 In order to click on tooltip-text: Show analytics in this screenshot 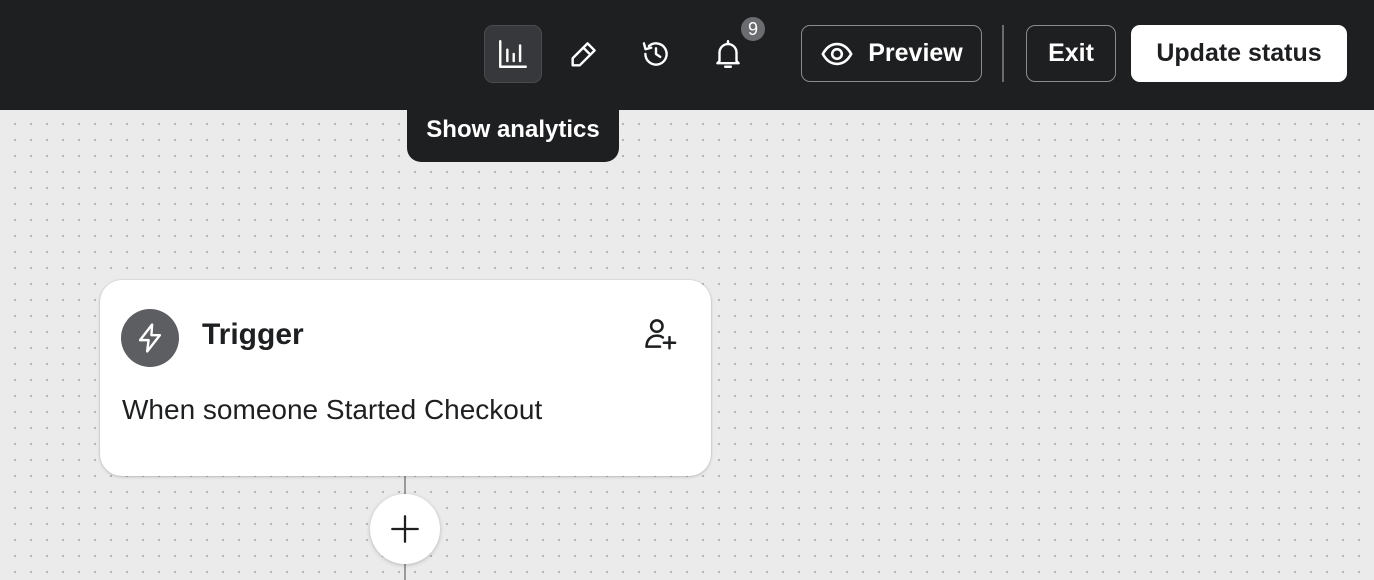, I will do `click(513, 129)`.